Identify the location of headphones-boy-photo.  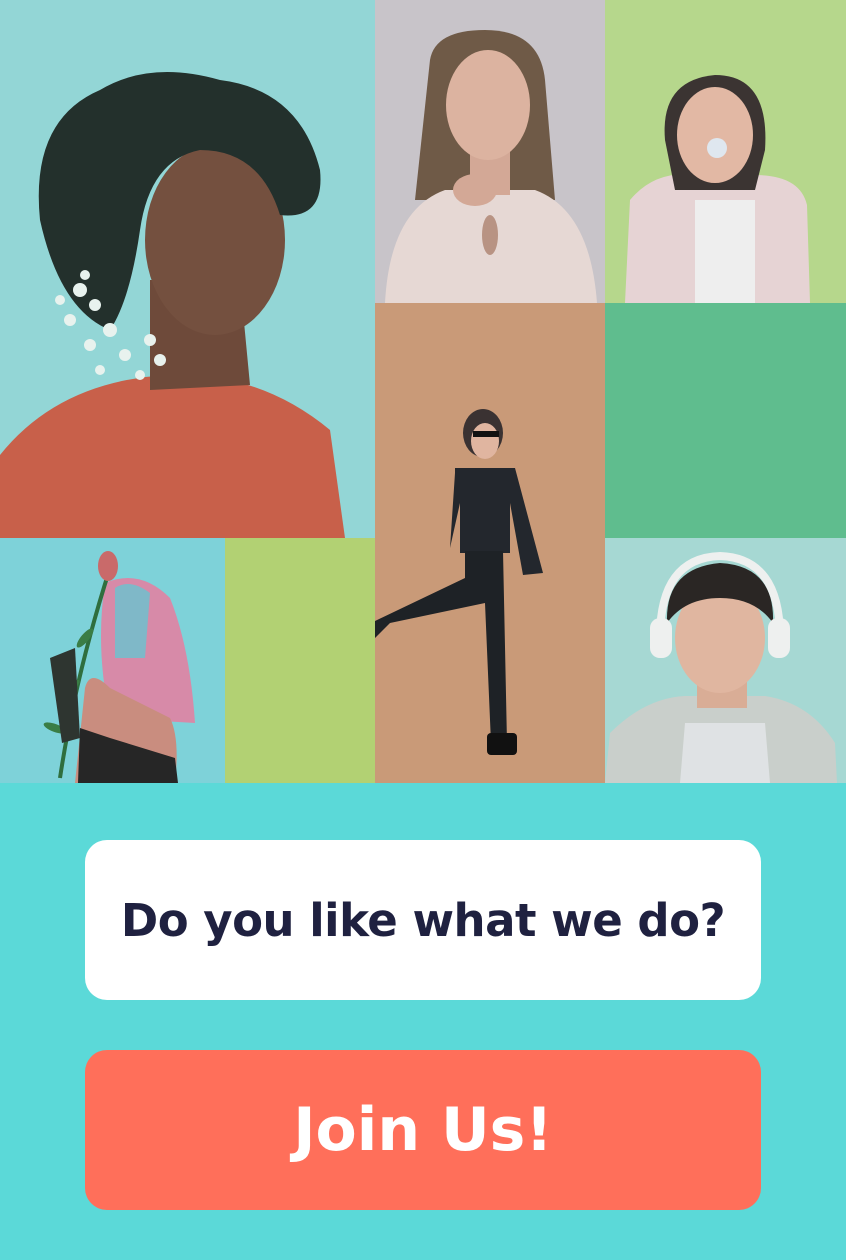
(725, 660).